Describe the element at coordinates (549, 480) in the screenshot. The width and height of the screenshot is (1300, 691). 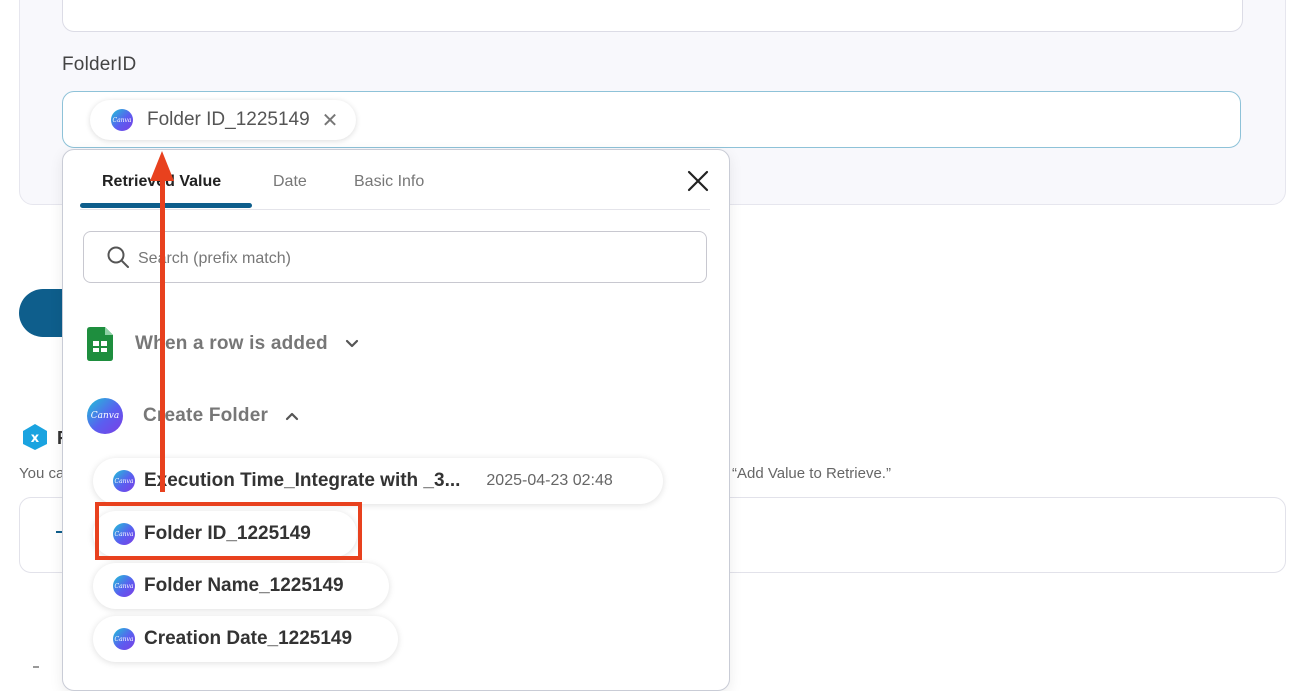
I see `item-value: 2025-04-23 02:48` at that location.